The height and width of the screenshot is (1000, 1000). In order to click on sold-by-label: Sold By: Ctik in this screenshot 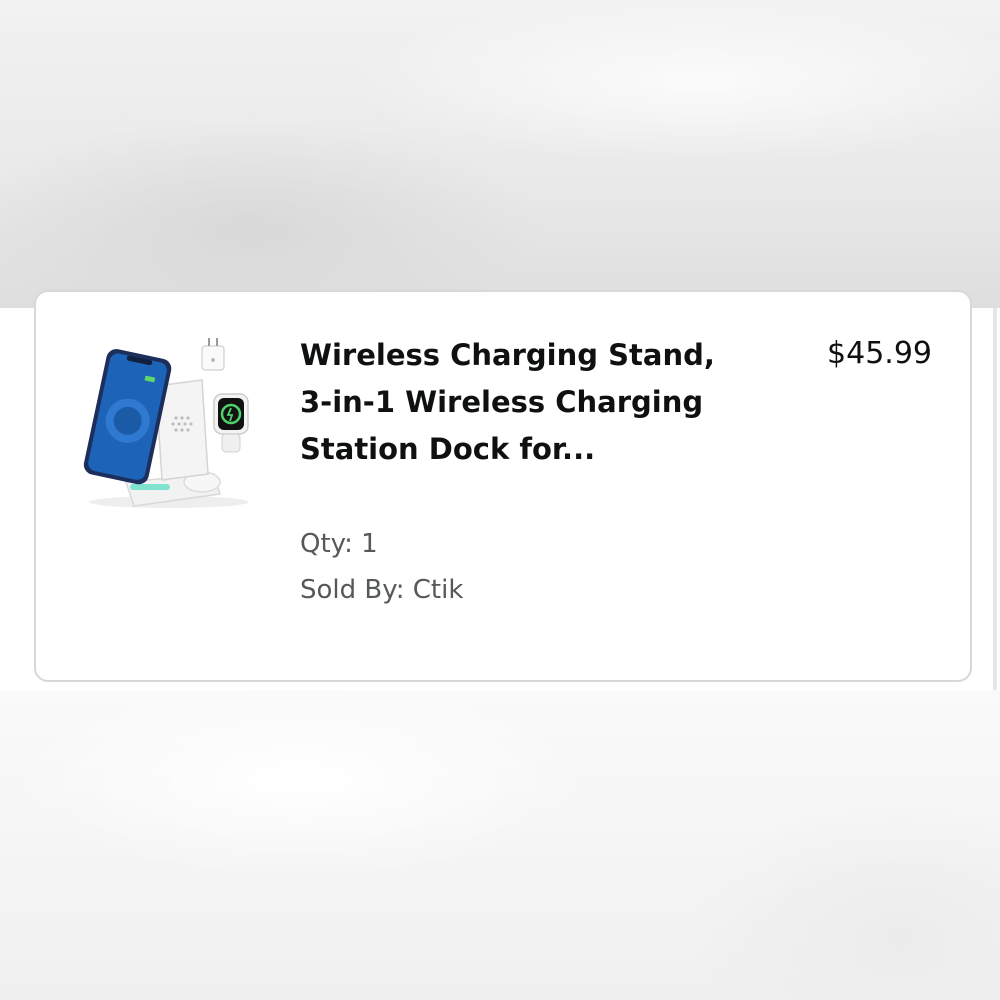, I will do `click(382, 590)`.